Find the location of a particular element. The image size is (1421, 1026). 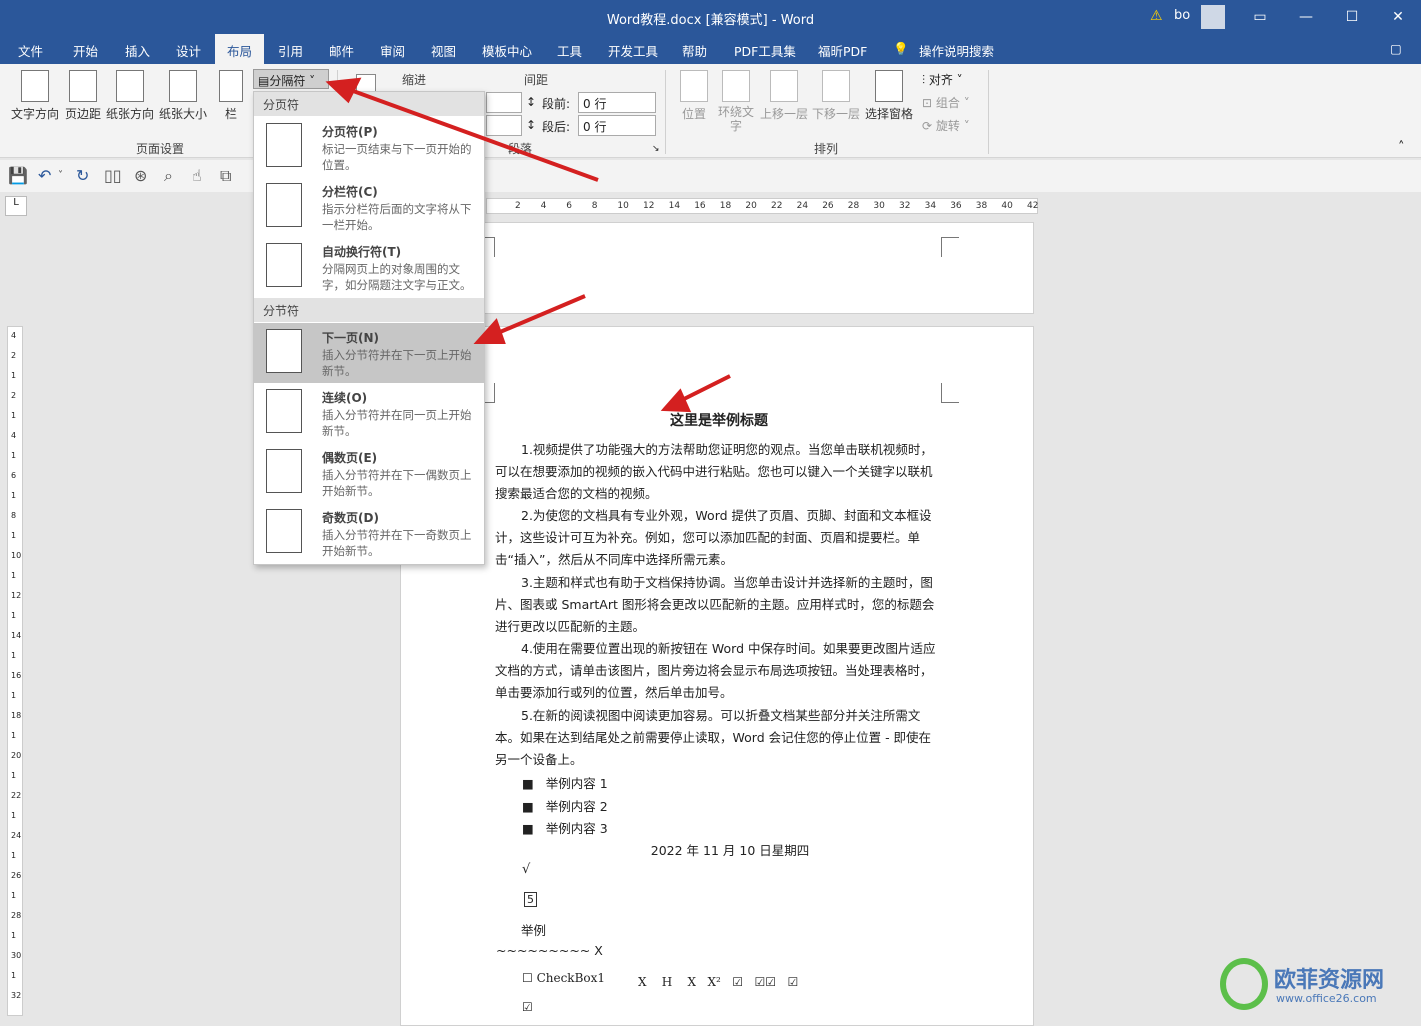

doc-check: √ is located at coordinates (526, 869).